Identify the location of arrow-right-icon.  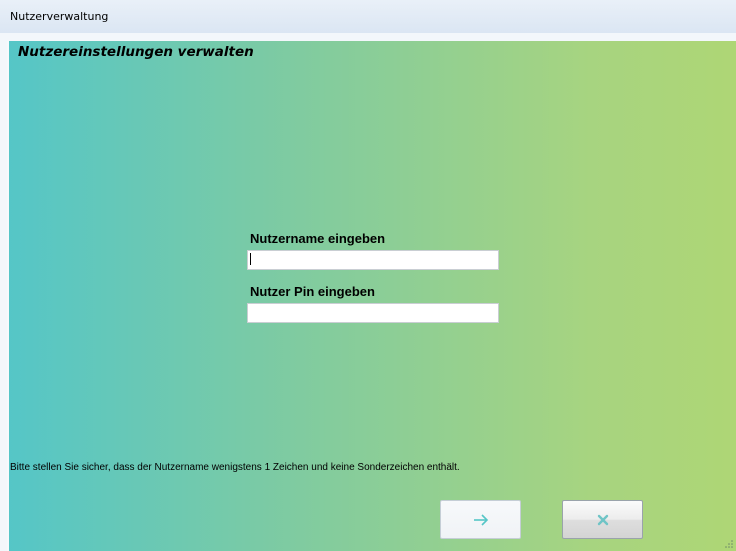
(480, 519).